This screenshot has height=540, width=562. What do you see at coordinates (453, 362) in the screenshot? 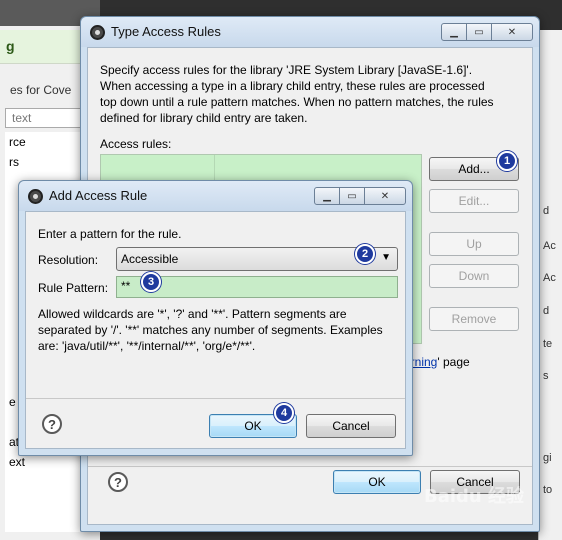
I see `warning-link-suffix: ' page` at bounding box center [453, 362].